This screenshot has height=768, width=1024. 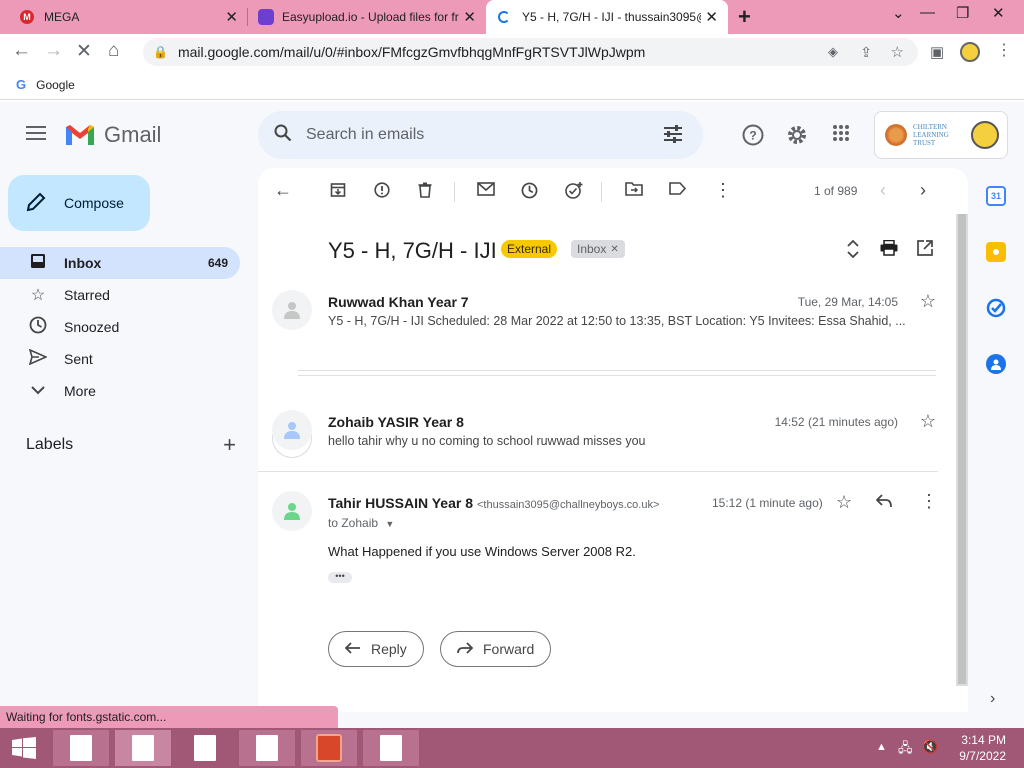 What do you see at coordinates (574, 193) in the screenshot?
I see `add-to-tasks-icon` at bounding box center [574, 193].